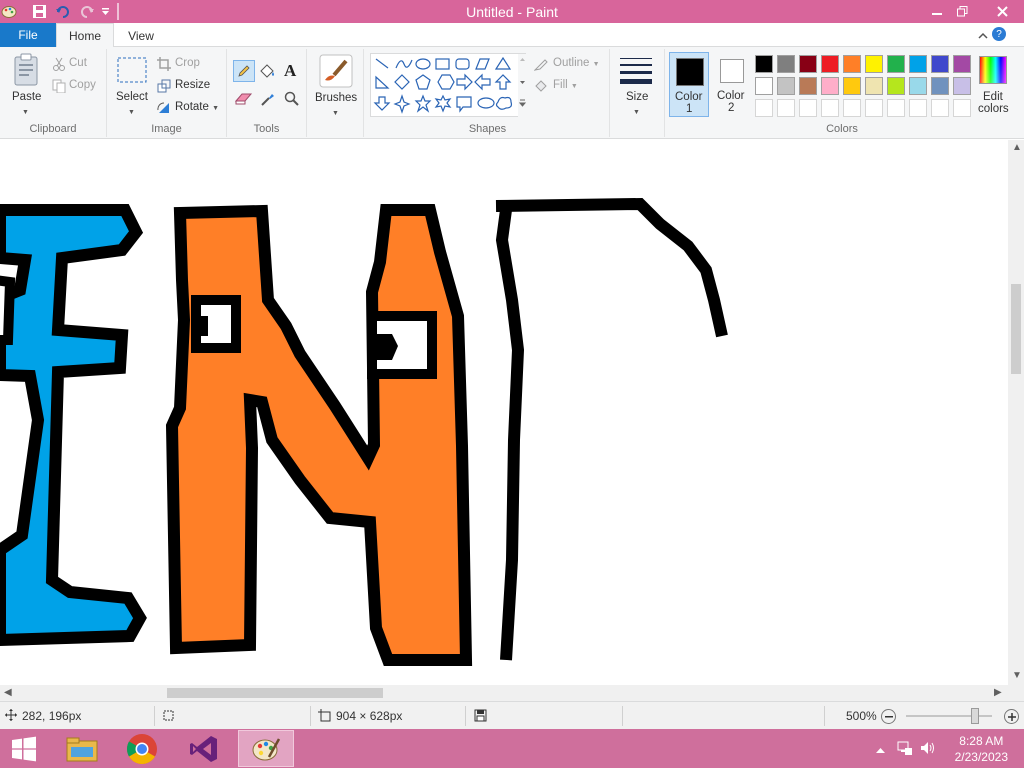 The width and height of the screenshot is (1024, 768). Describe the element at coordinates (243, 99) in the screenshot. I see `eraser-icon` at that location.